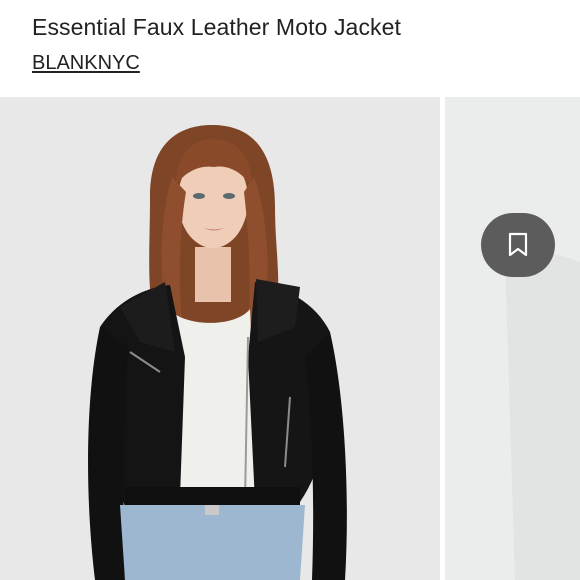 The image size is (580, 580). I want to click on bookmark-icon, so click(518, 244).